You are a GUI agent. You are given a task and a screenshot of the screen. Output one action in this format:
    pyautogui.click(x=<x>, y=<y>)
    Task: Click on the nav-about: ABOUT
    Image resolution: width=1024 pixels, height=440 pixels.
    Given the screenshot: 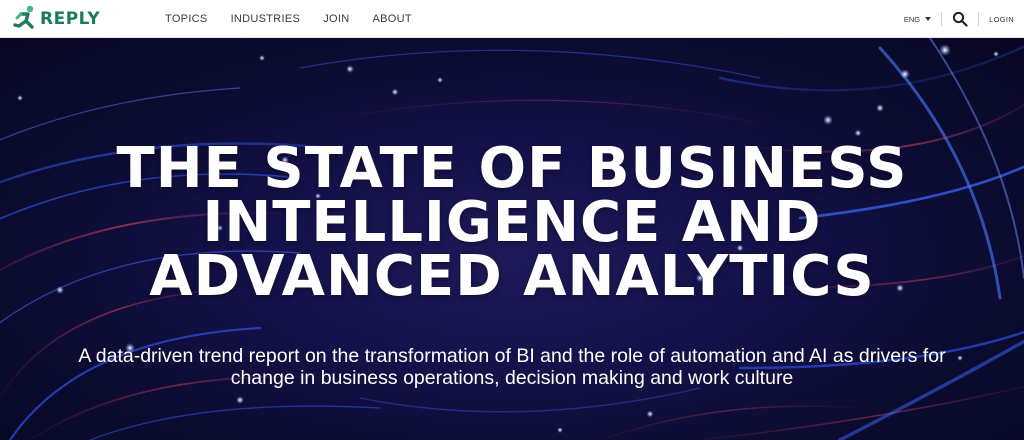 What is the action you would take?
    pyautogui.click(x=391, y=19)
    